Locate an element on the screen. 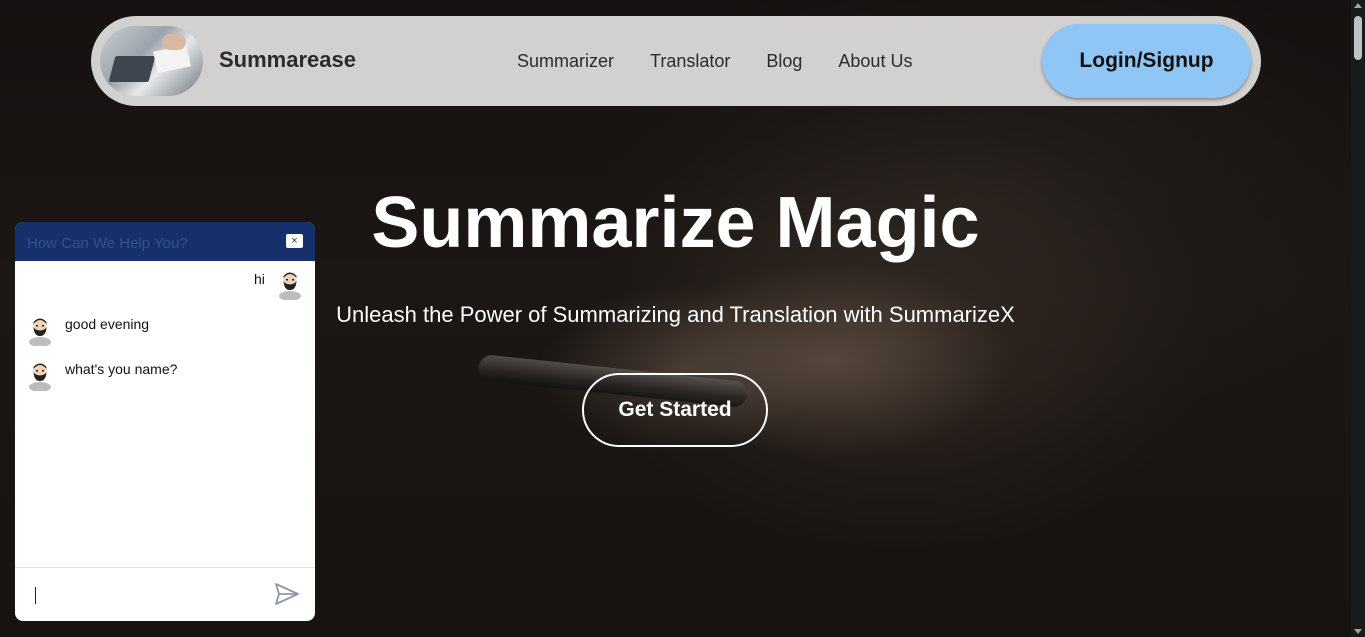 This screenshot has height=637, width=1365. scroll-thumb is located at coordinates (1358, 38).